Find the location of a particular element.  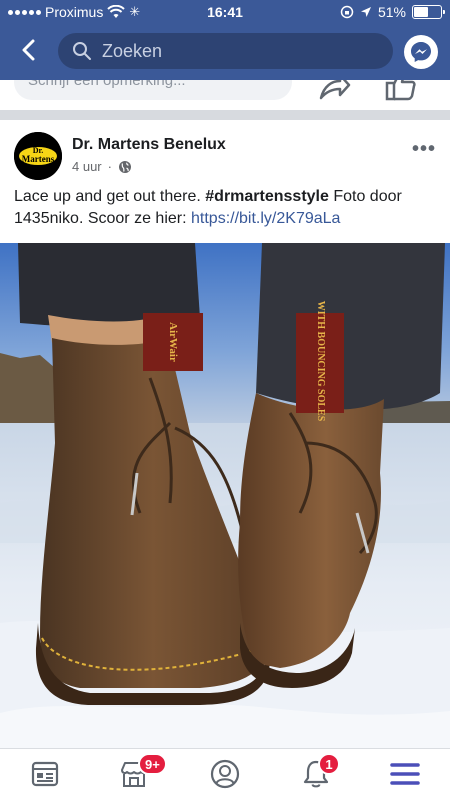

battery-fill is located at coordinates (421, 12).